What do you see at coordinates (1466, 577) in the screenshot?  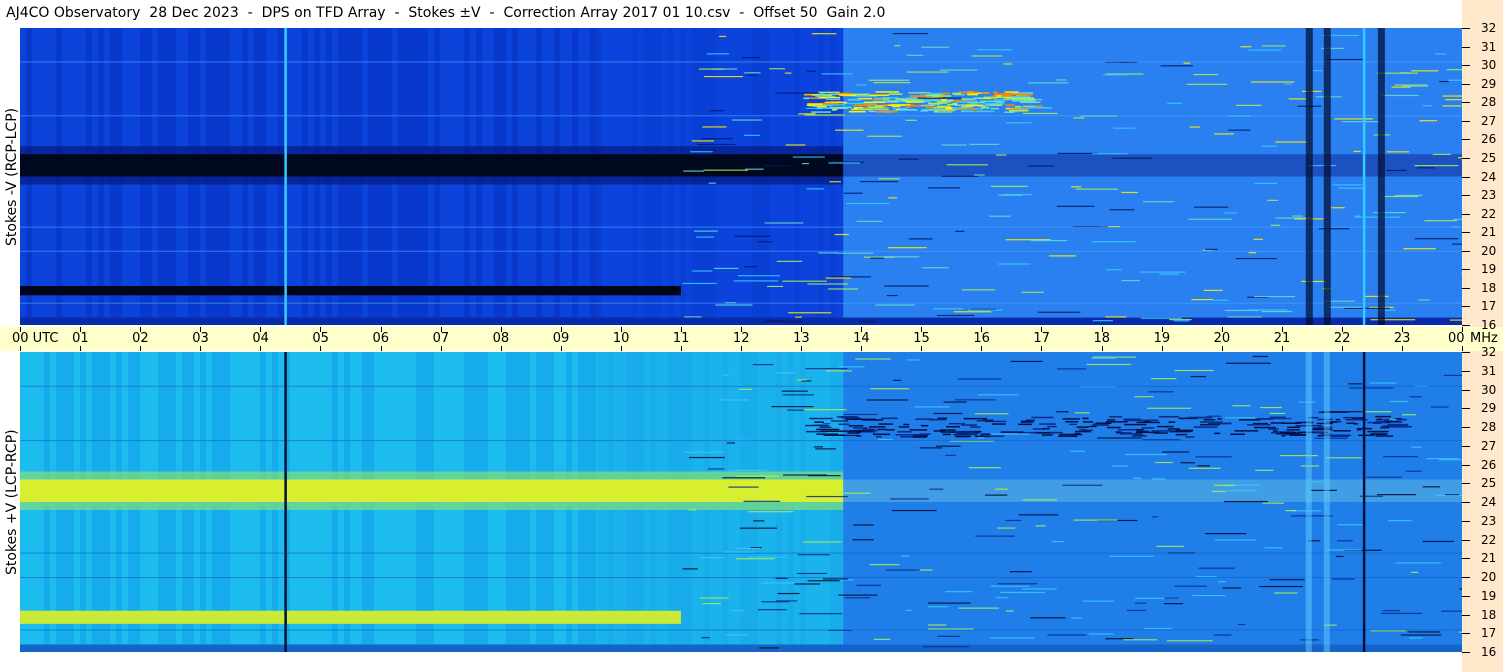 I see `y-tick-mark` at bounding box center [1466, 577].